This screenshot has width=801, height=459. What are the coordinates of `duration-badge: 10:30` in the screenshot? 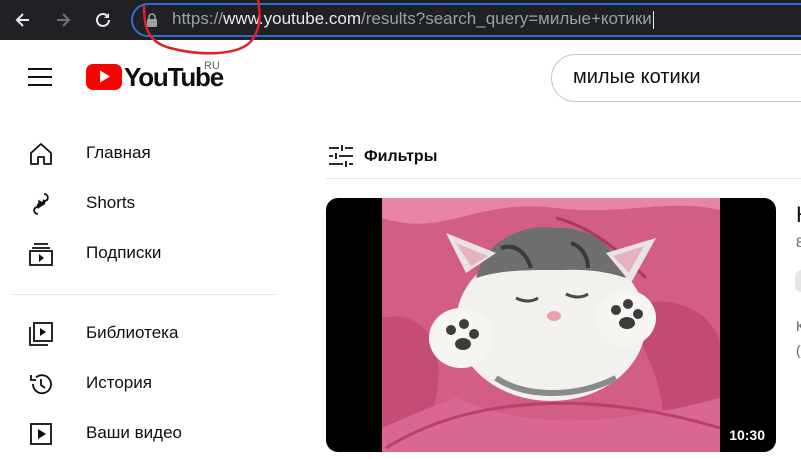 It's located at (747, 435).